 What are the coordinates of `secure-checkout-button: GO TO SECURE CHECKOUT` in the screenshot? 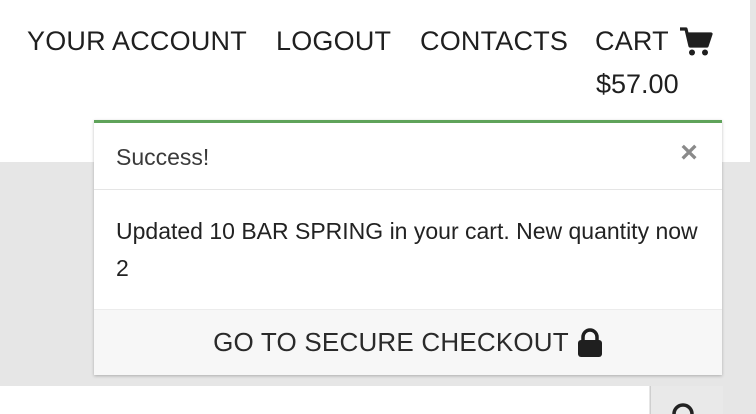 It's located at (408, 342).